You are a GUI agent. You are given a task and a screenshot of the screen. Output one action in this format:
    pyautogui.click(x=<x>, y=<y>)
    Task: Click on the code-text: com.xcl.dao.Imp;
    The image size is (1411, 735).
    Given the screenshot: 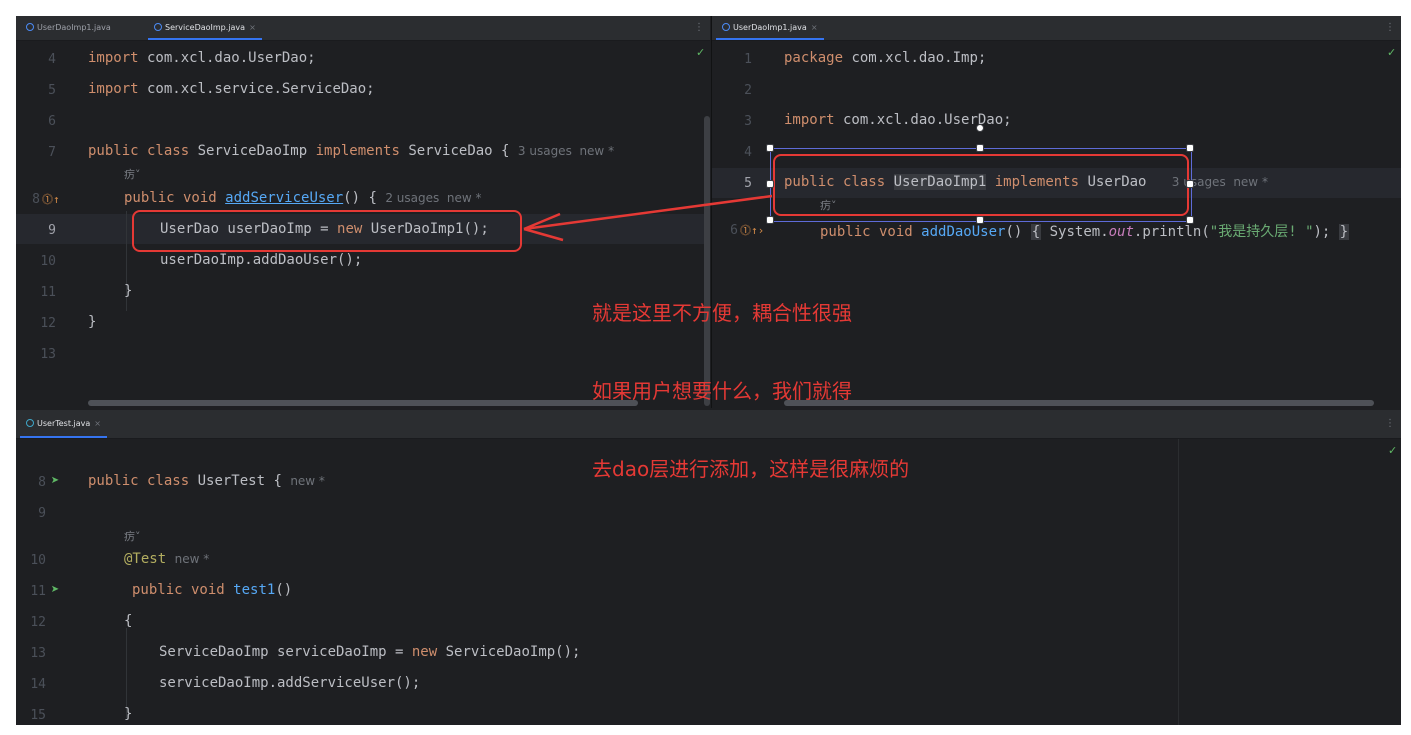 What is the action you would take?
    pyautogui.click(x=915, y=58)
    